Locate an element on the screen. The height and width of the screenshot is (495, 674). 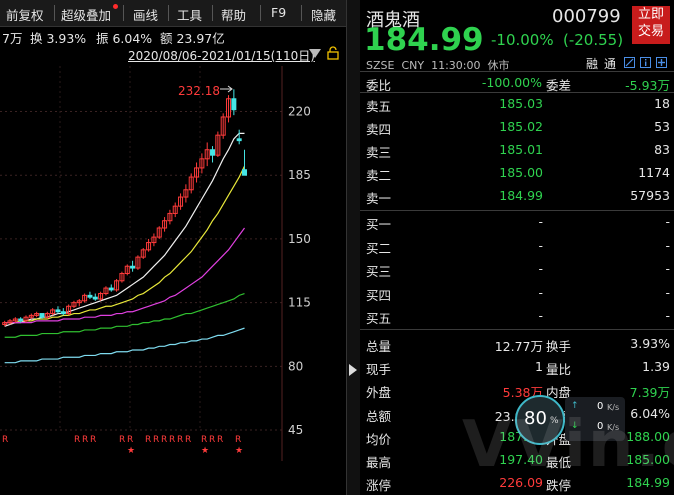
chart-toolbar: 前复权 超级叠加 画线 工具 帮助 F9 隐藏 is located at coordinates (175, 13).